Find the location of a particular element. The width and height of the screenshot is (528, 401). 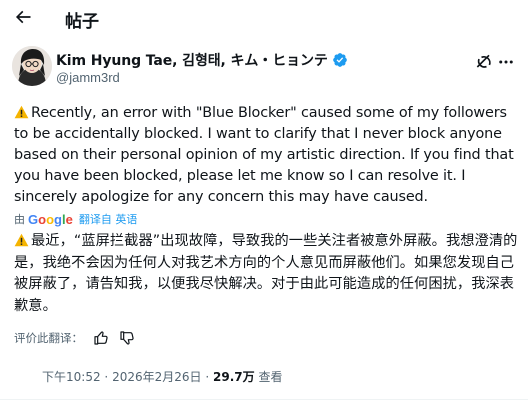

author-display-name: Kim Hyung Tae, 김형태, キム・ヒョンテ is located at coordinates (192, 60).